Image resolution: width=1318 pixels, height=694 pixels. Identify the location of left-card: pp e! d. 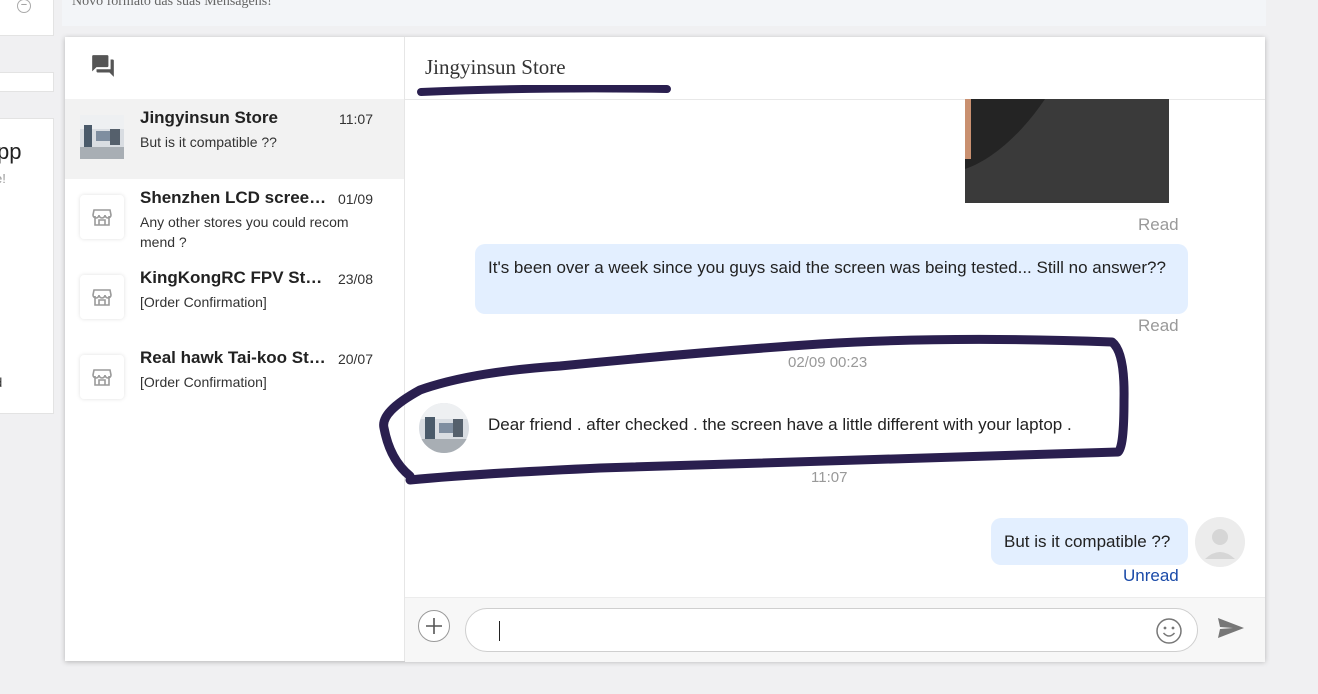
(27, 266).